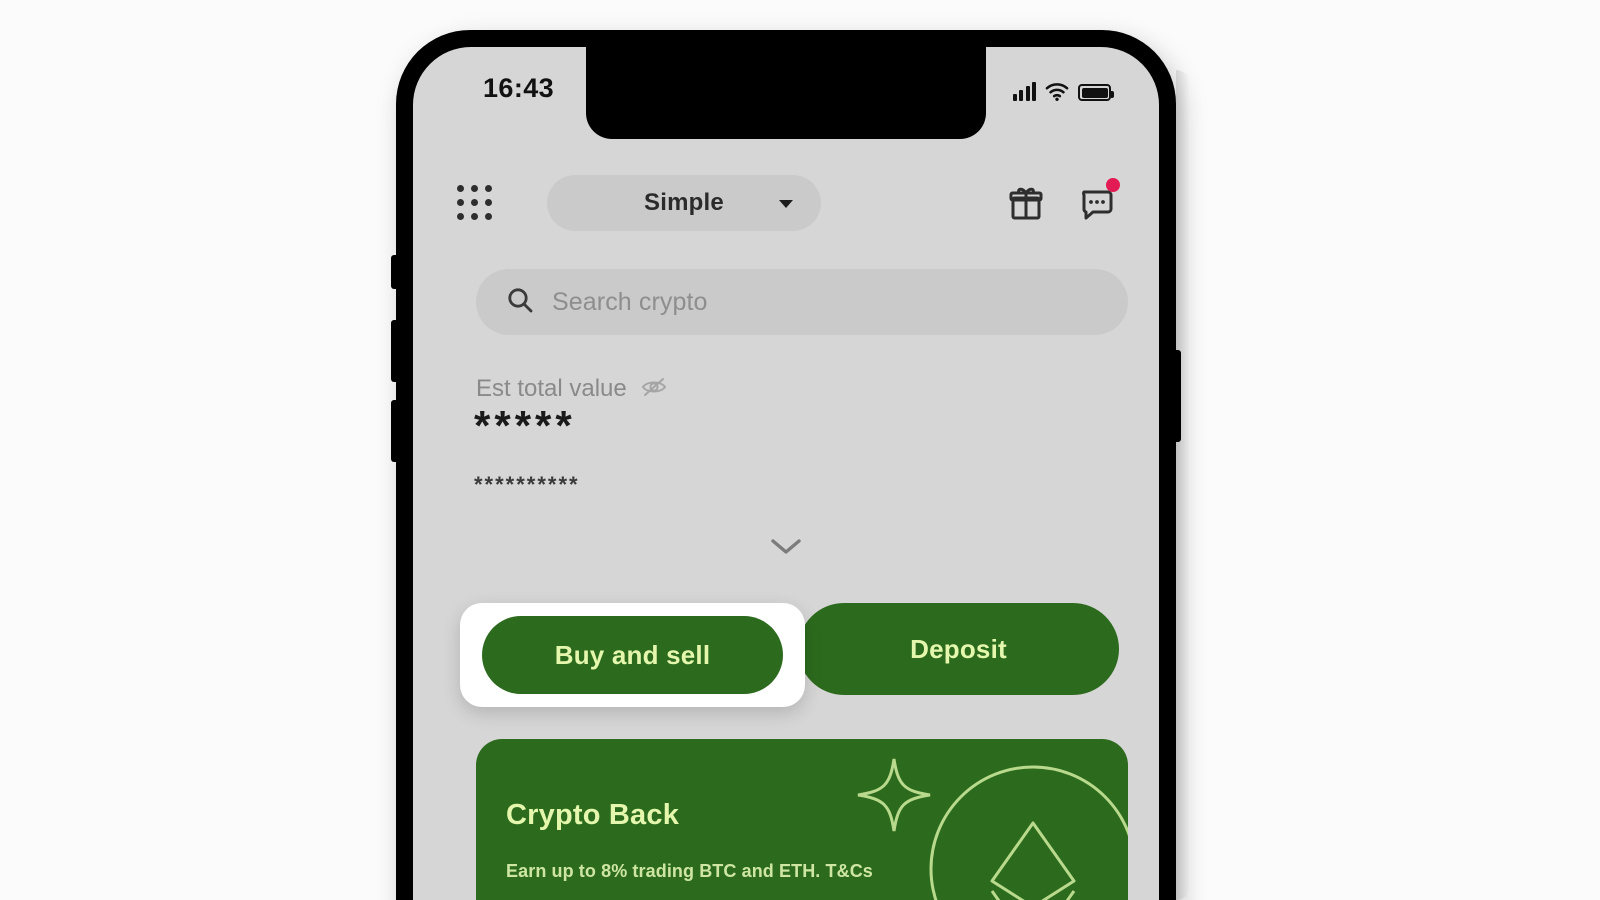 The height and width of the screenshot is (900, 1600). Describe the element at coordinates (1183, 485) in the screenshot. I see `device-shadow` at that location.